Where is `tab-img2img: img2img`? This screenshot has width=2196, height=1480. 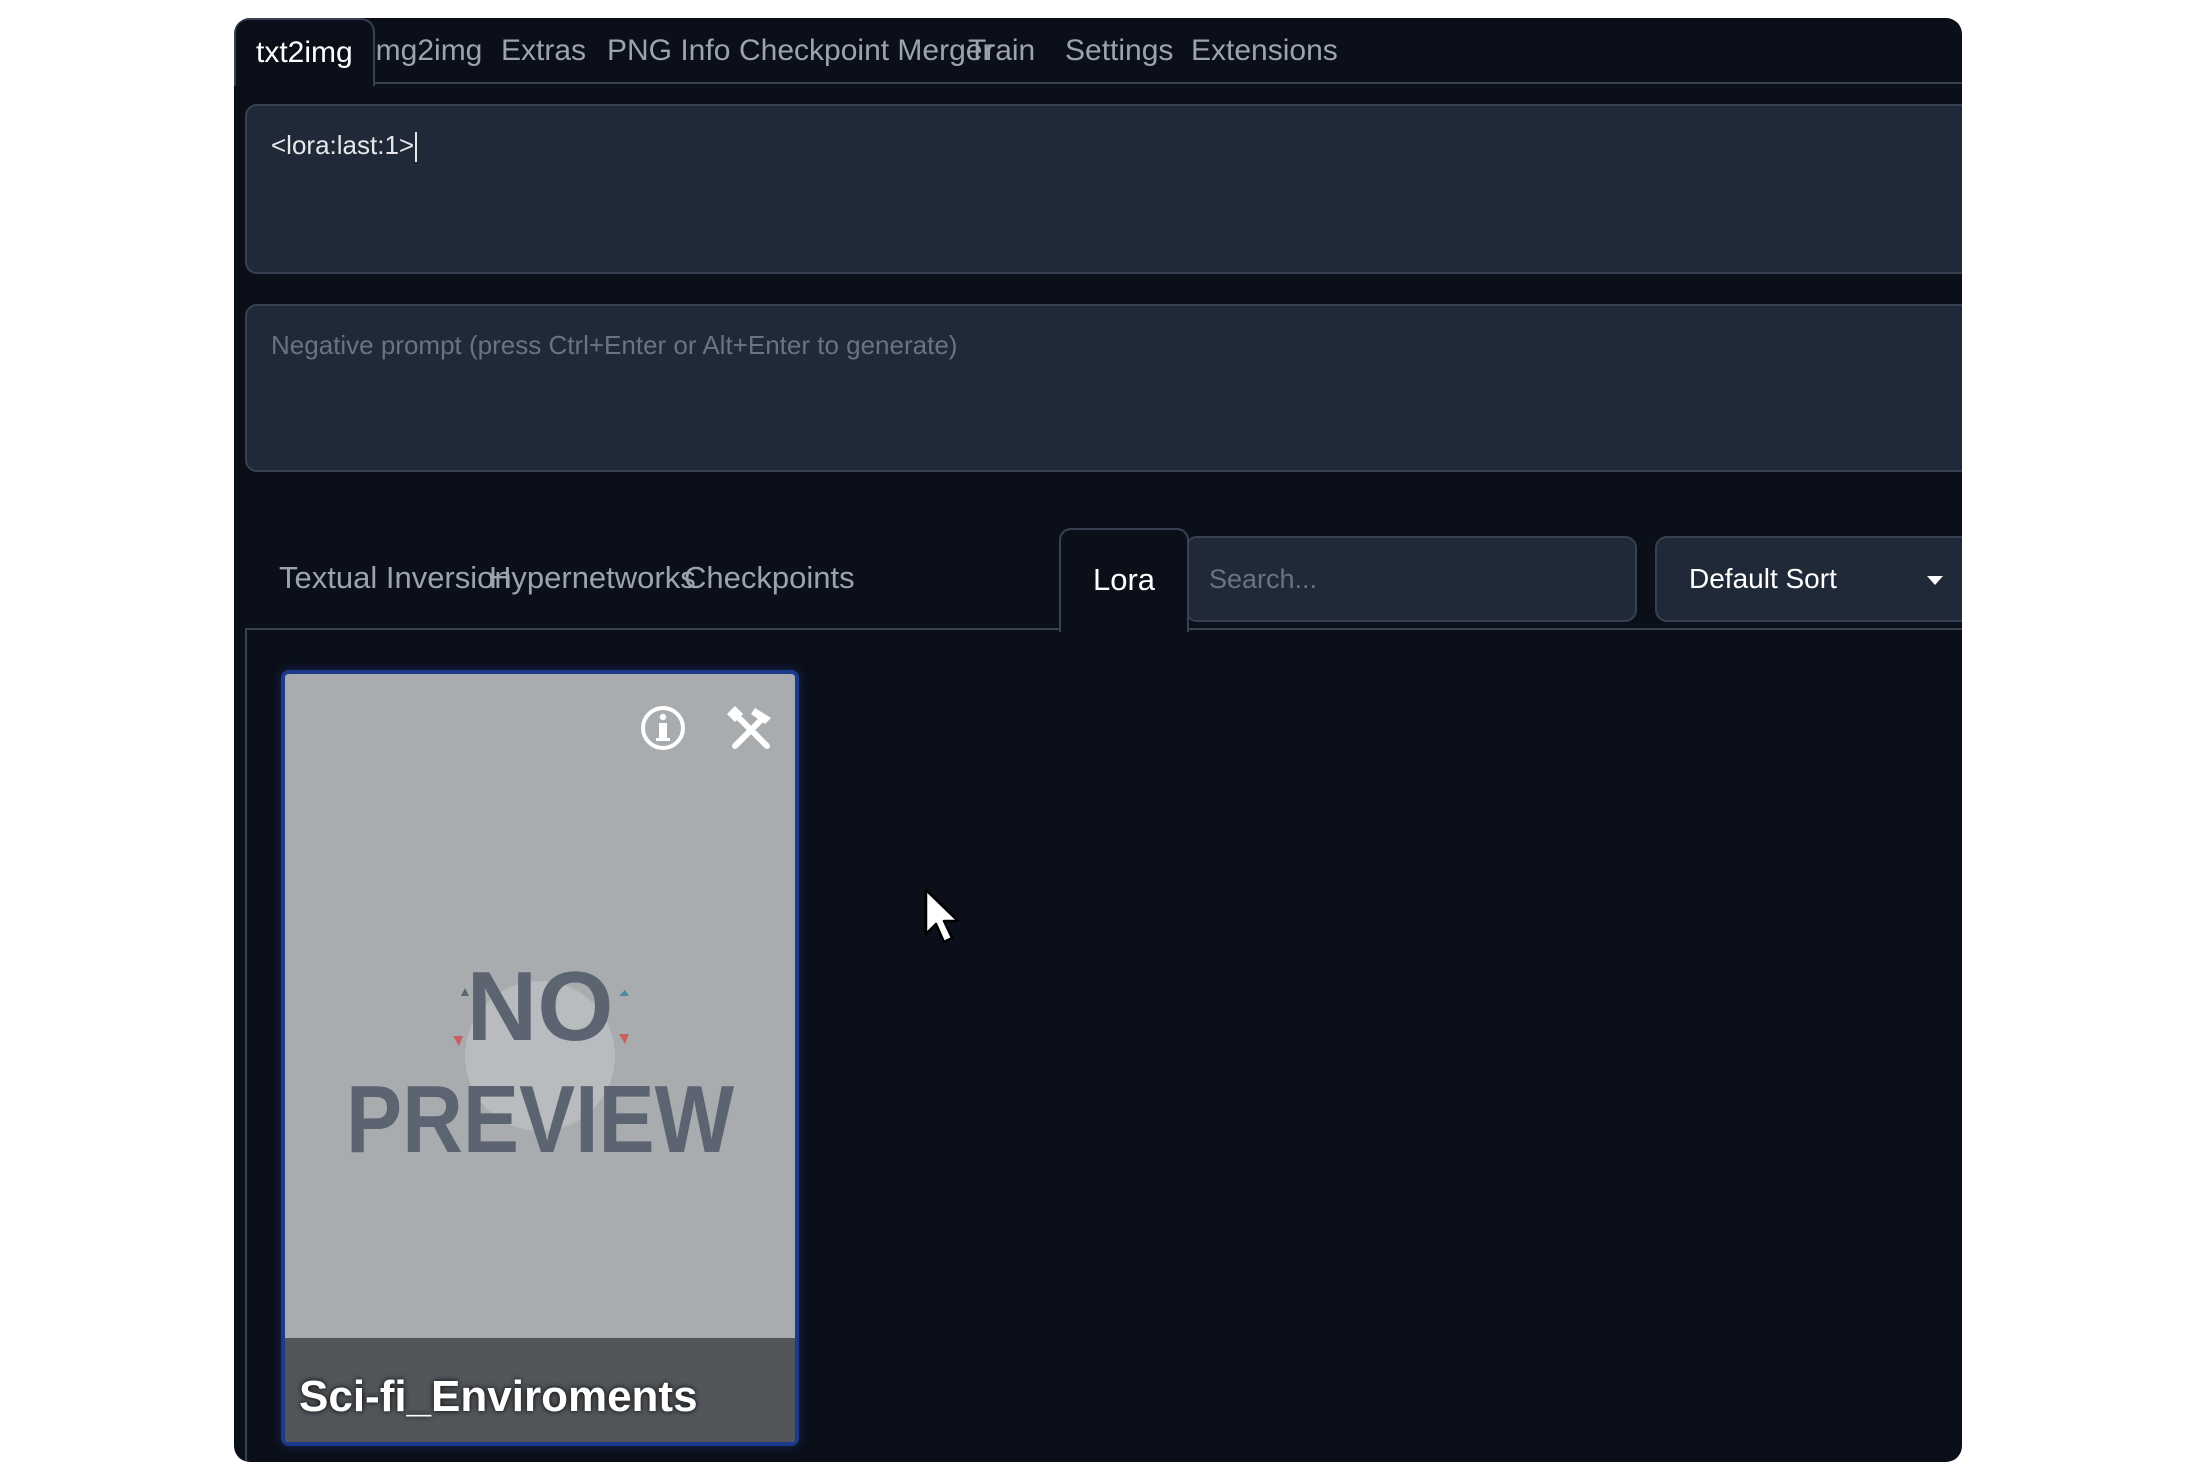 tab-img2img: img2img is located at coordinates (425, 51).